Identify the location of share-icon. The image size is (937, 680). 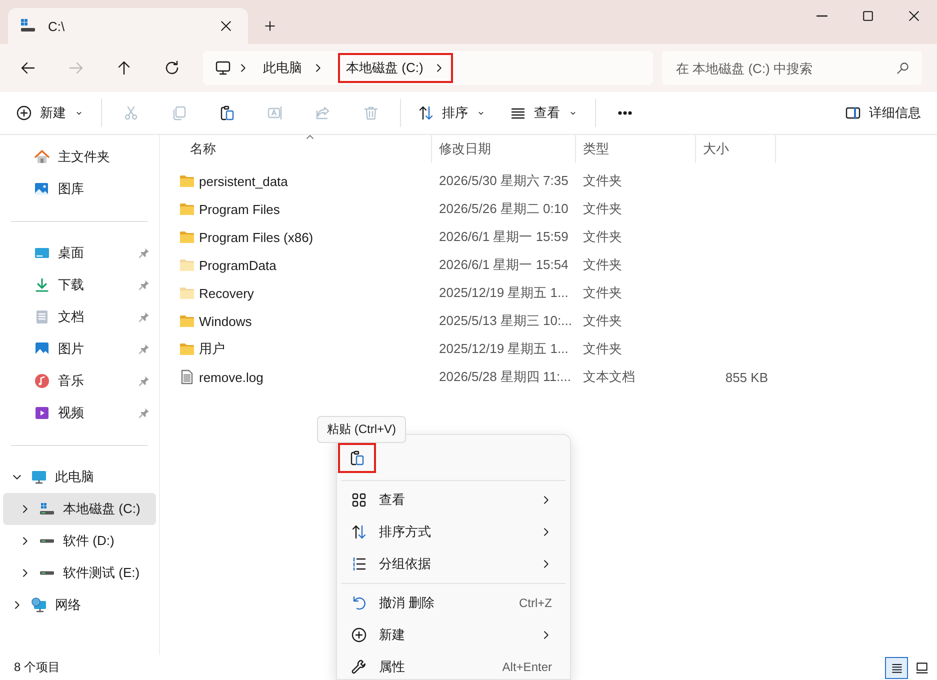
(323, 113).